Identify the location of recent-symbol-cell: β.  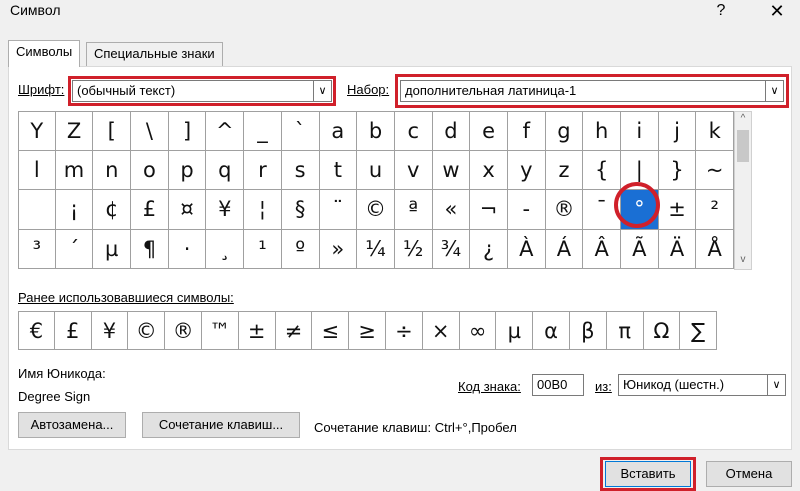
(588, 330).